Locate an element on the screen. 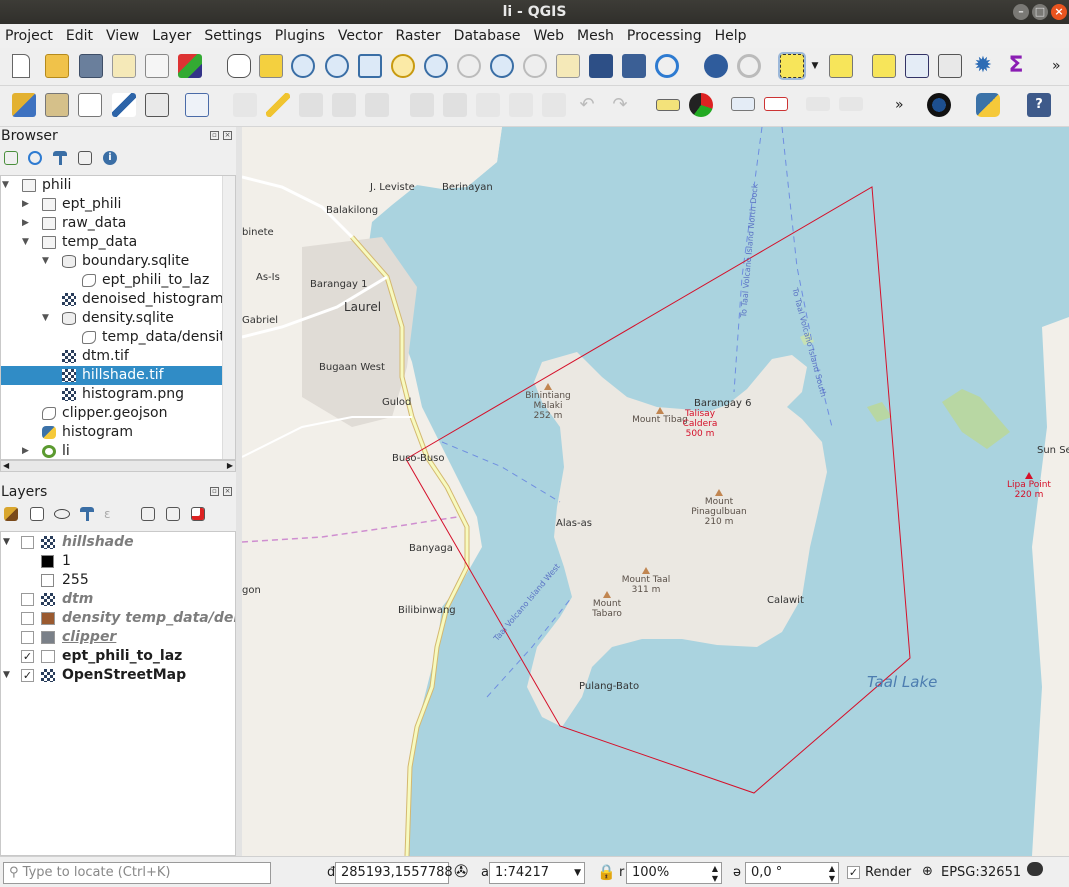 This screenshot has height=887, width=1069. lock-scale-icon: 🔒 is located at coordinates (606, 872).